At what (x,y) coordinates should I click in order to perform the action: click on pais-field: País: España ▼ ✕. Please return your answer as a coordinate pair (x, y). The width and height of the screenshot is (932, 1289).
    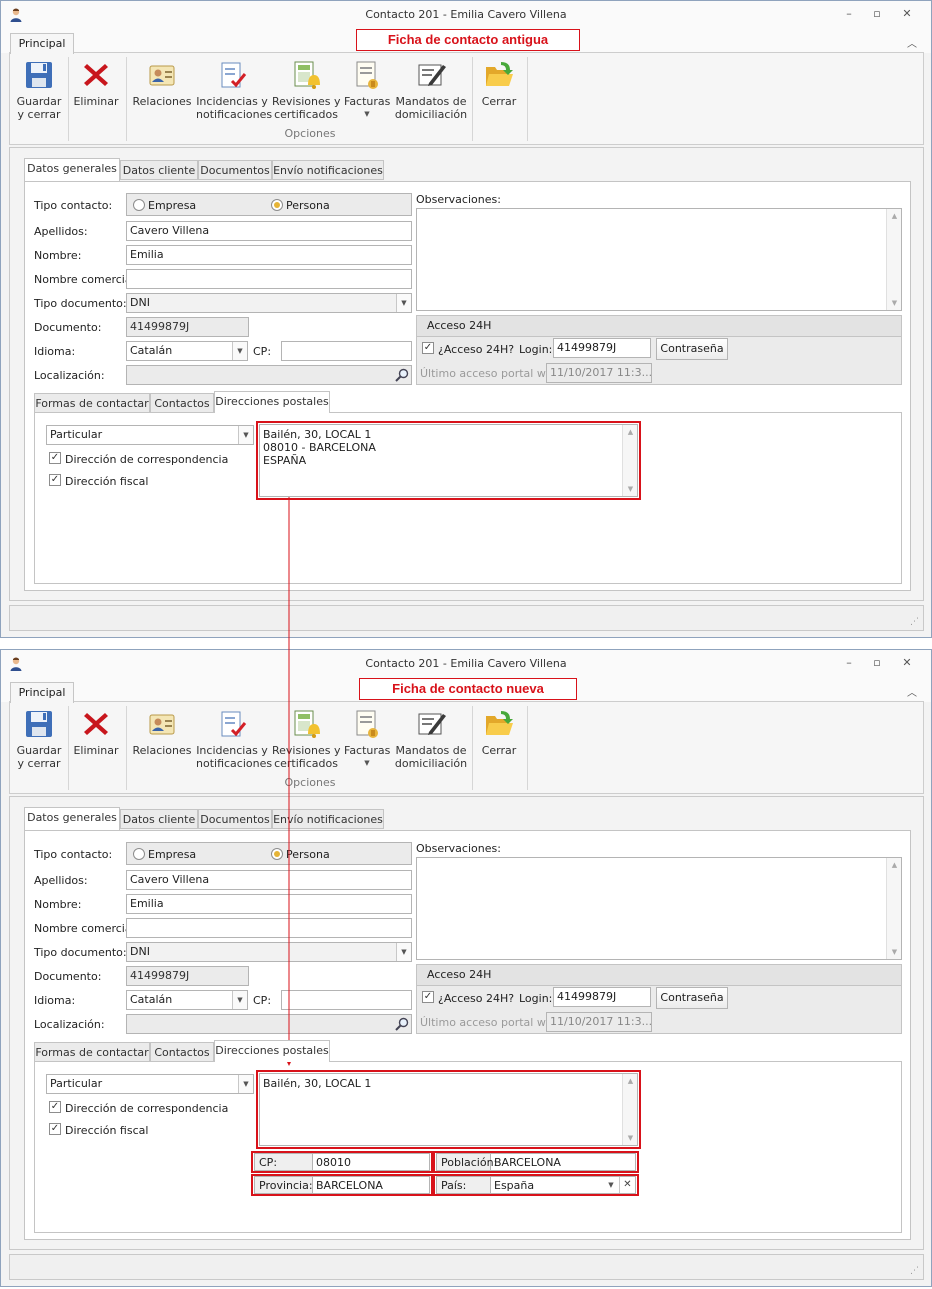
    Looking at the image, I should click on (536, 1185).